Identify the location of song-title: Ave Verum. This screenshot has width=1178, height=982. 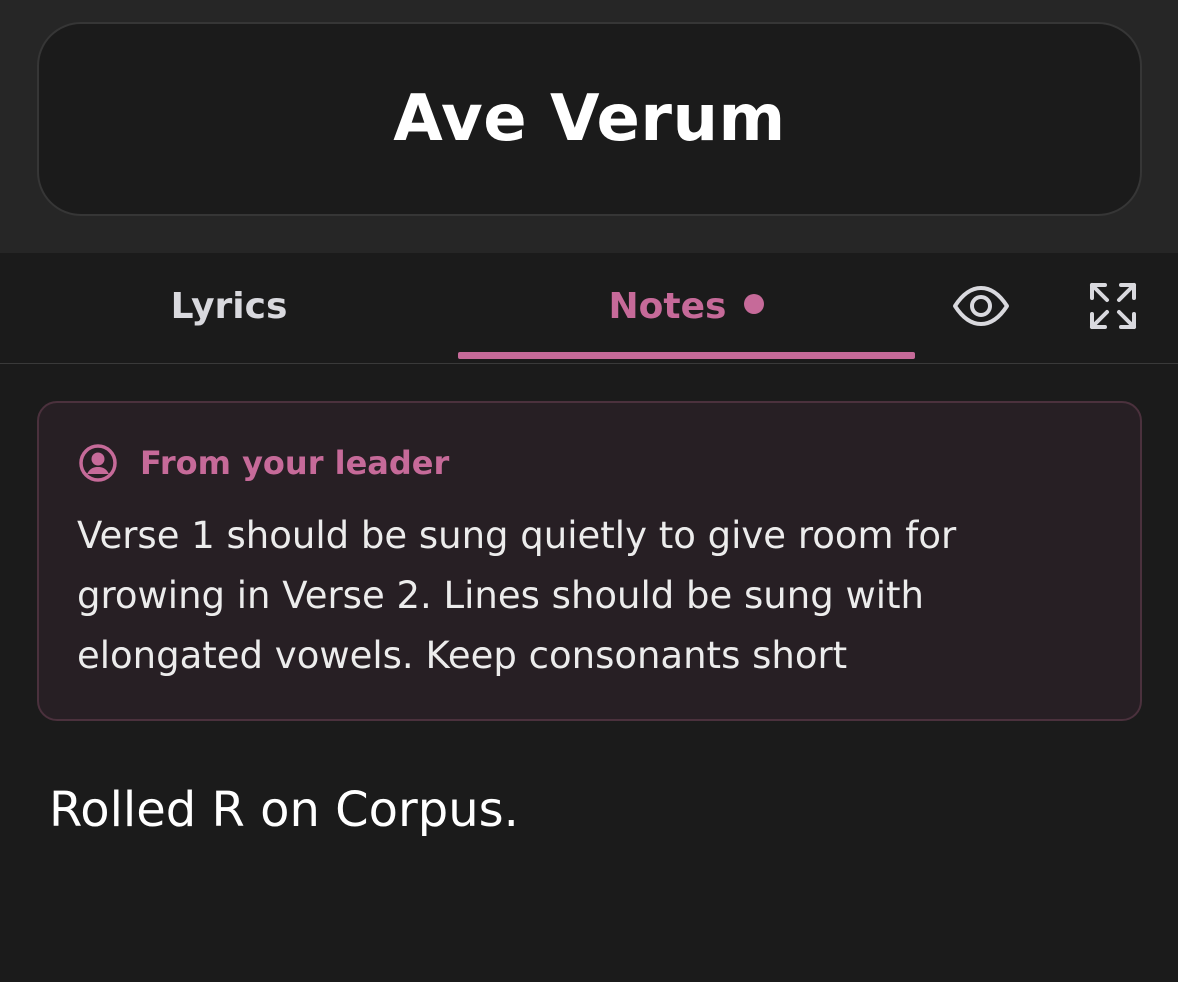
(589, 119).